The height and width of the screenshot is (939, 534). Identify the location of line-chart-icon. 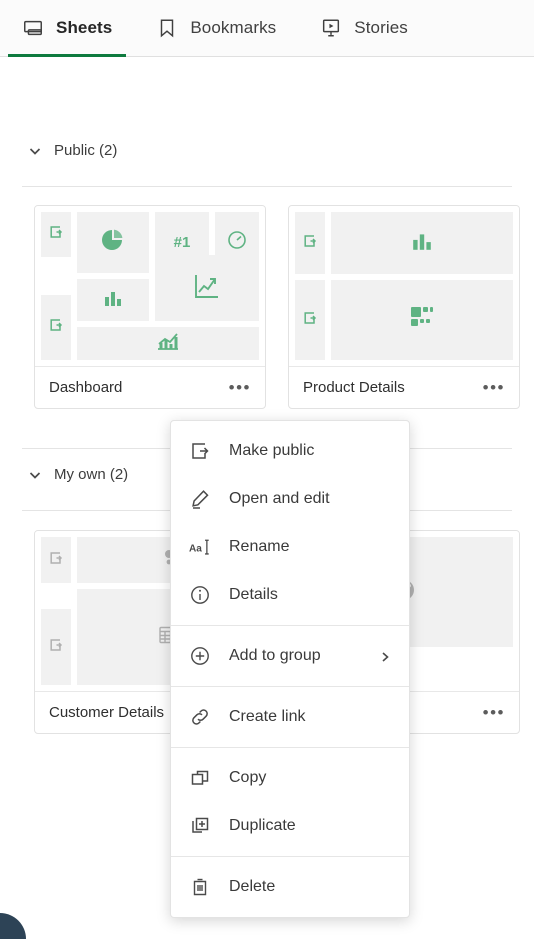
(207, 288).